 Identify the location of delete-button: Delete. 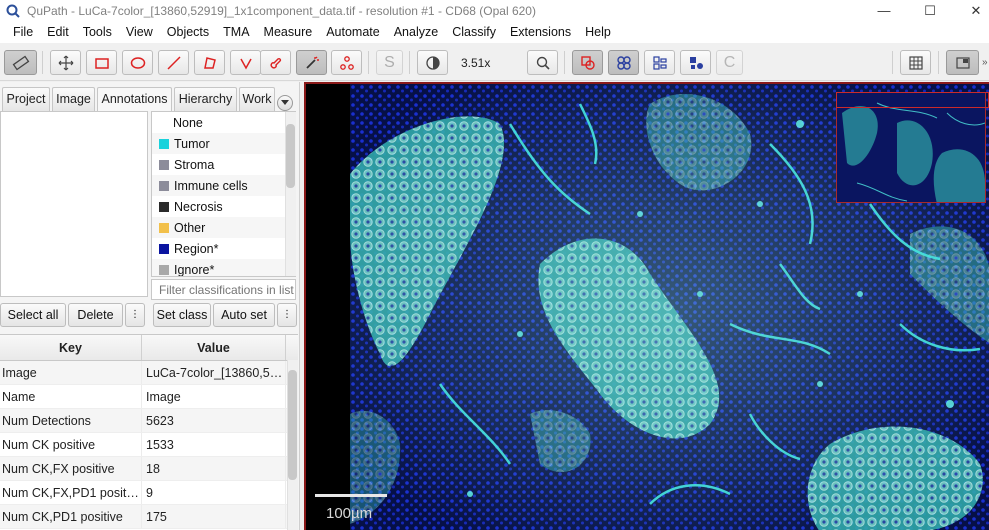
(95, 315).